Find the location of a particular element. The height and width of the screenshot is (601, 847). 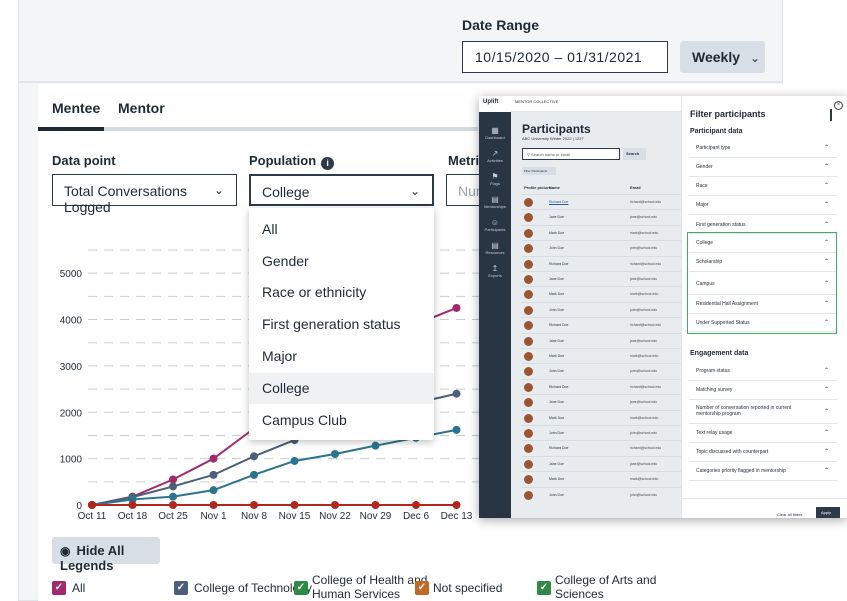

filter-item: Matching survey ⌃ is located at coordinates (763, 390).